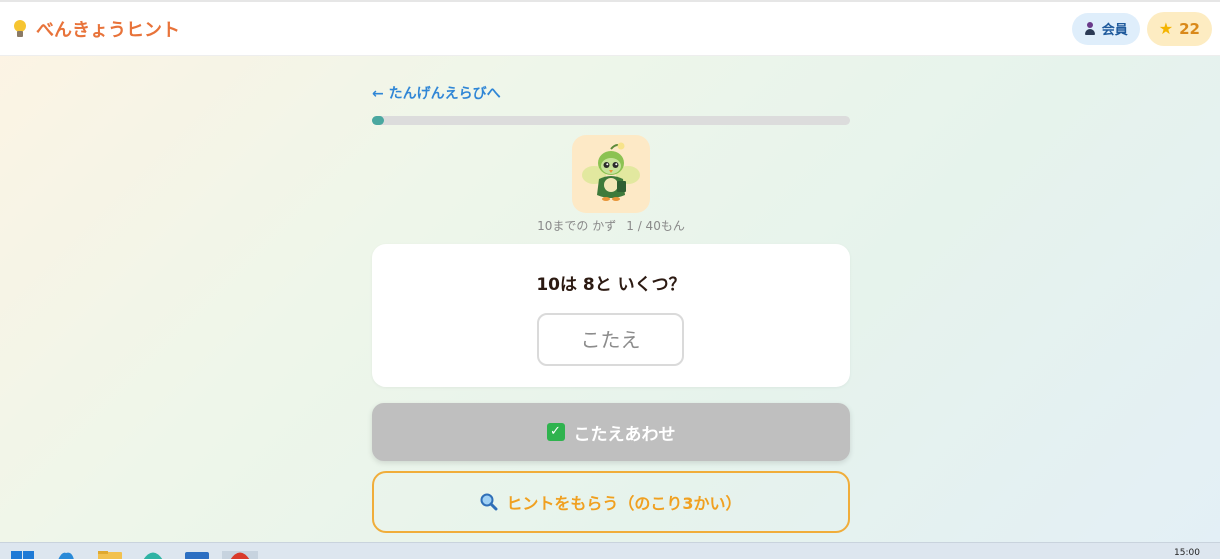 The height and width of the screenshot is (559, 1220). I want to click on unit-label: 10までの かず, so click(577, 226).